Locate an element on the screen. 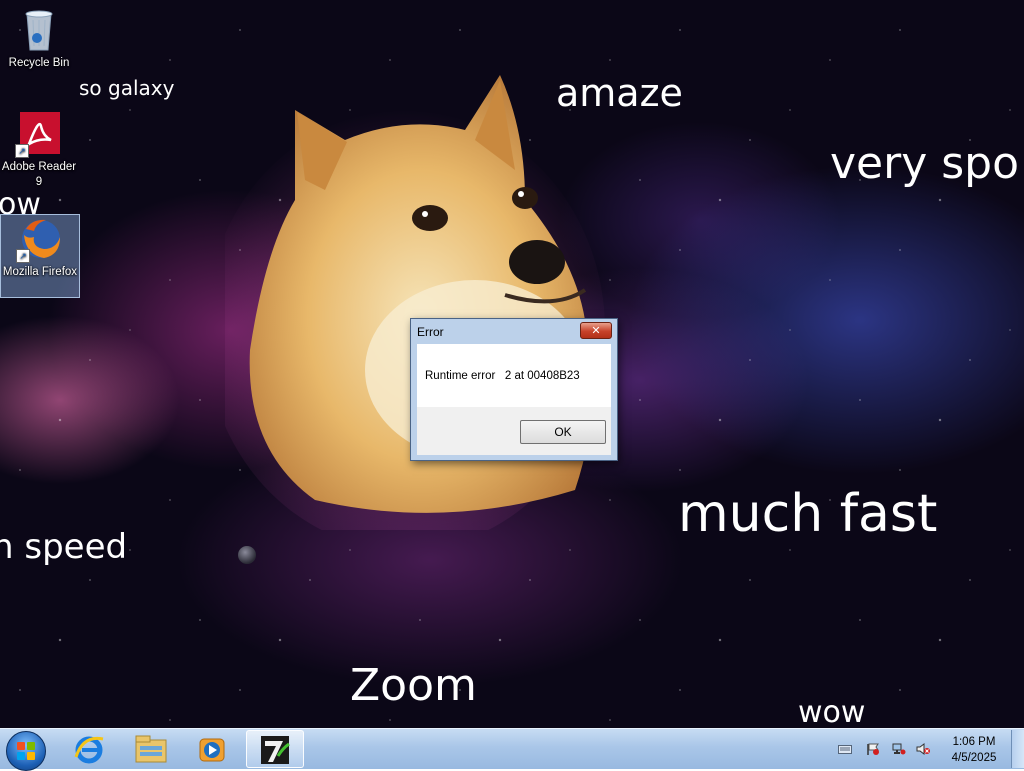 The height and width of the screenshot is (771, 1024). 7-zip-app-icon is located at coordinates (275, 750).